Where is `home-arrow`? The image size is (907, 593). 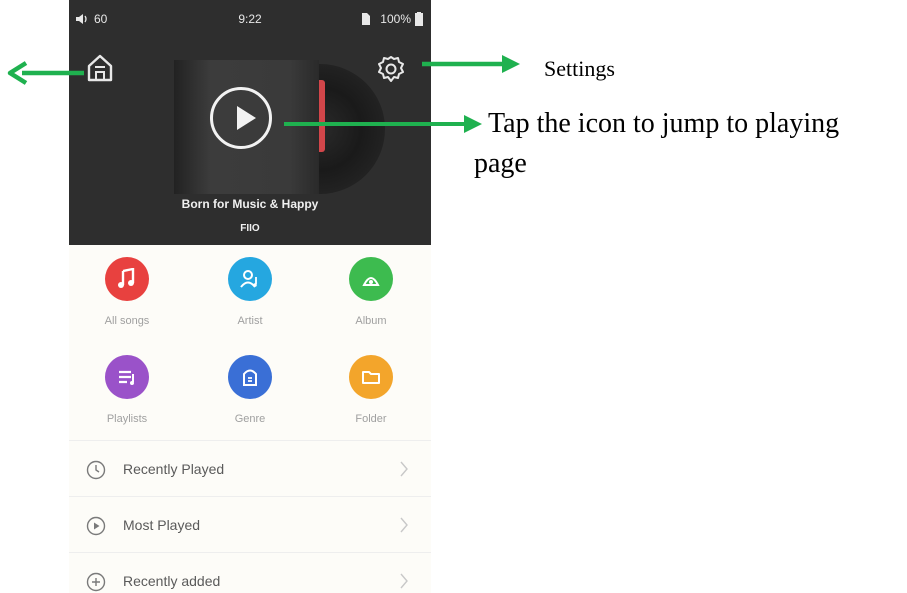 home-arrow is located at coordinates (45, 73).